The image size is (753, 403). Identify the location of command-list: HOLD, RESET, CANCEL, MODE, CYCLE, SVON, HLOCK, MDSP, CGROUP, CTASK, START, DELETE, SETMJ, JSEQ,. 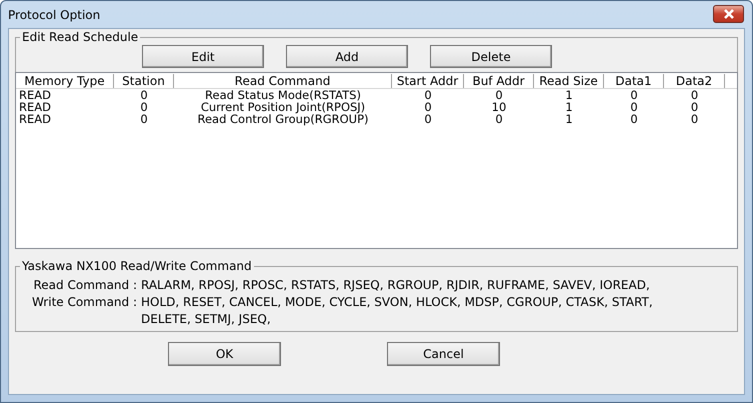
(415, 311).